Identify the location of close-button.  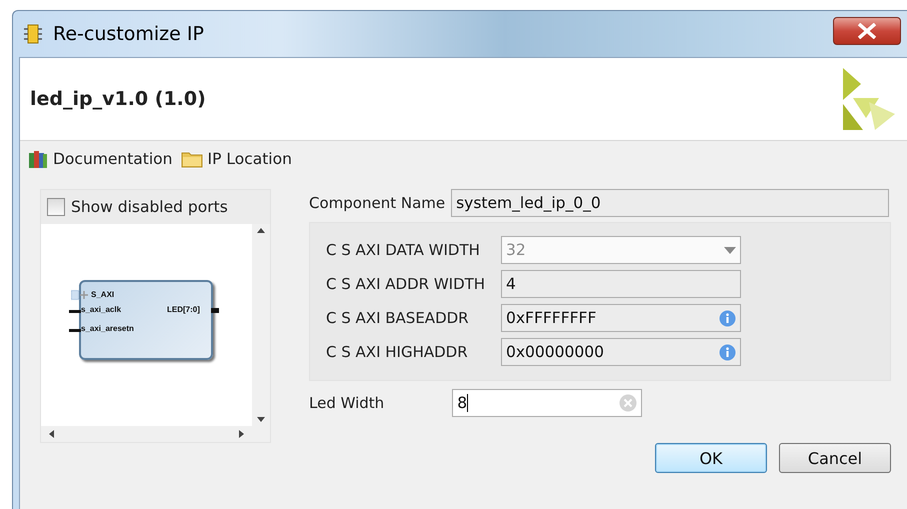
(867, 31).